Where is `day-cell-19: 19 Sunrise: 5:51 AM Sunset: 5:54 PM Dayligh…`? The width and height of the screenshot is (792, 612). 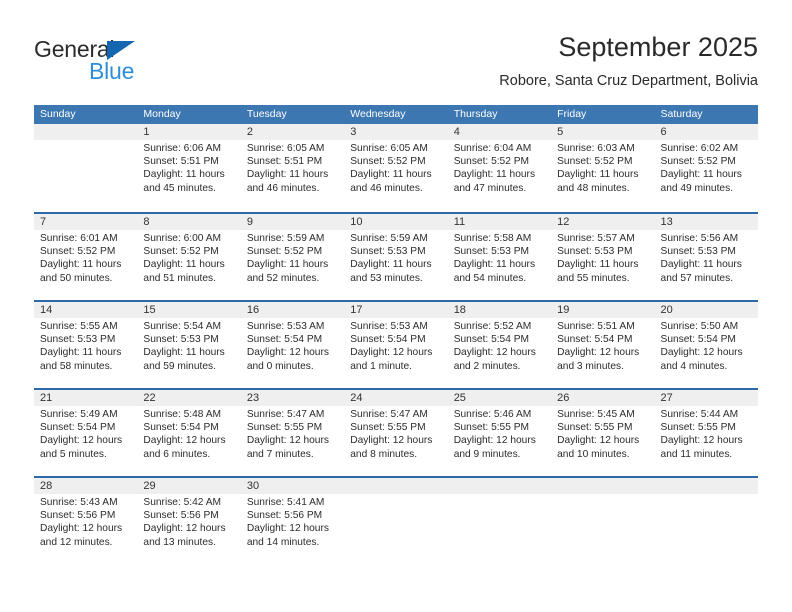 day-cell-19: 19 Sunrise: 5:51 AM Sunset: 5:54 PM Dayligh… is located at coordinates (602, 345).